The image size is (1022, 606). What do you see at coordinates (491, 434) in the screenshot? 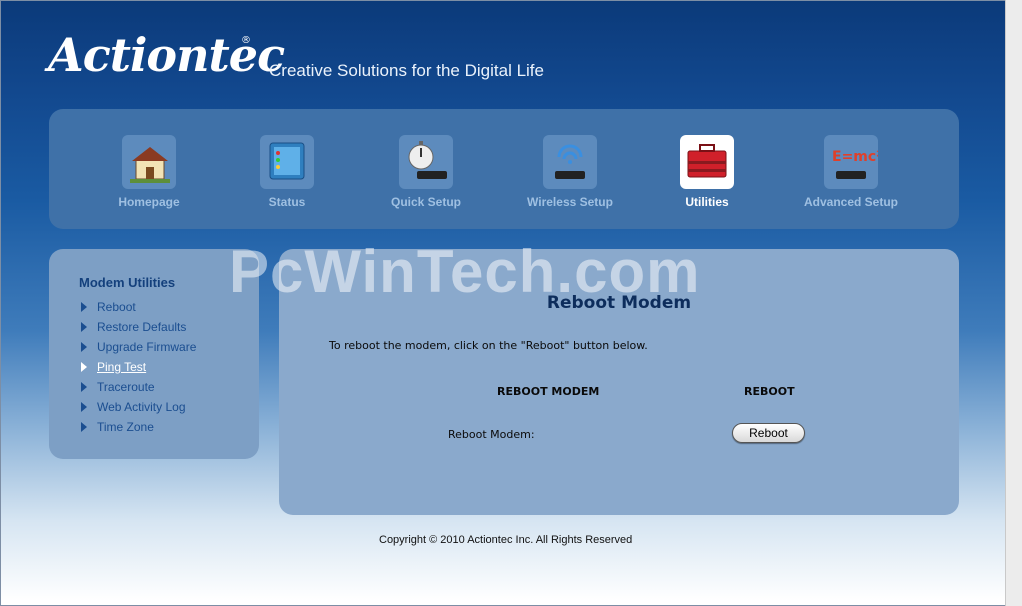
I see `reboot-modem-label: Reboot Modem:` at bounding box center [491, 434].